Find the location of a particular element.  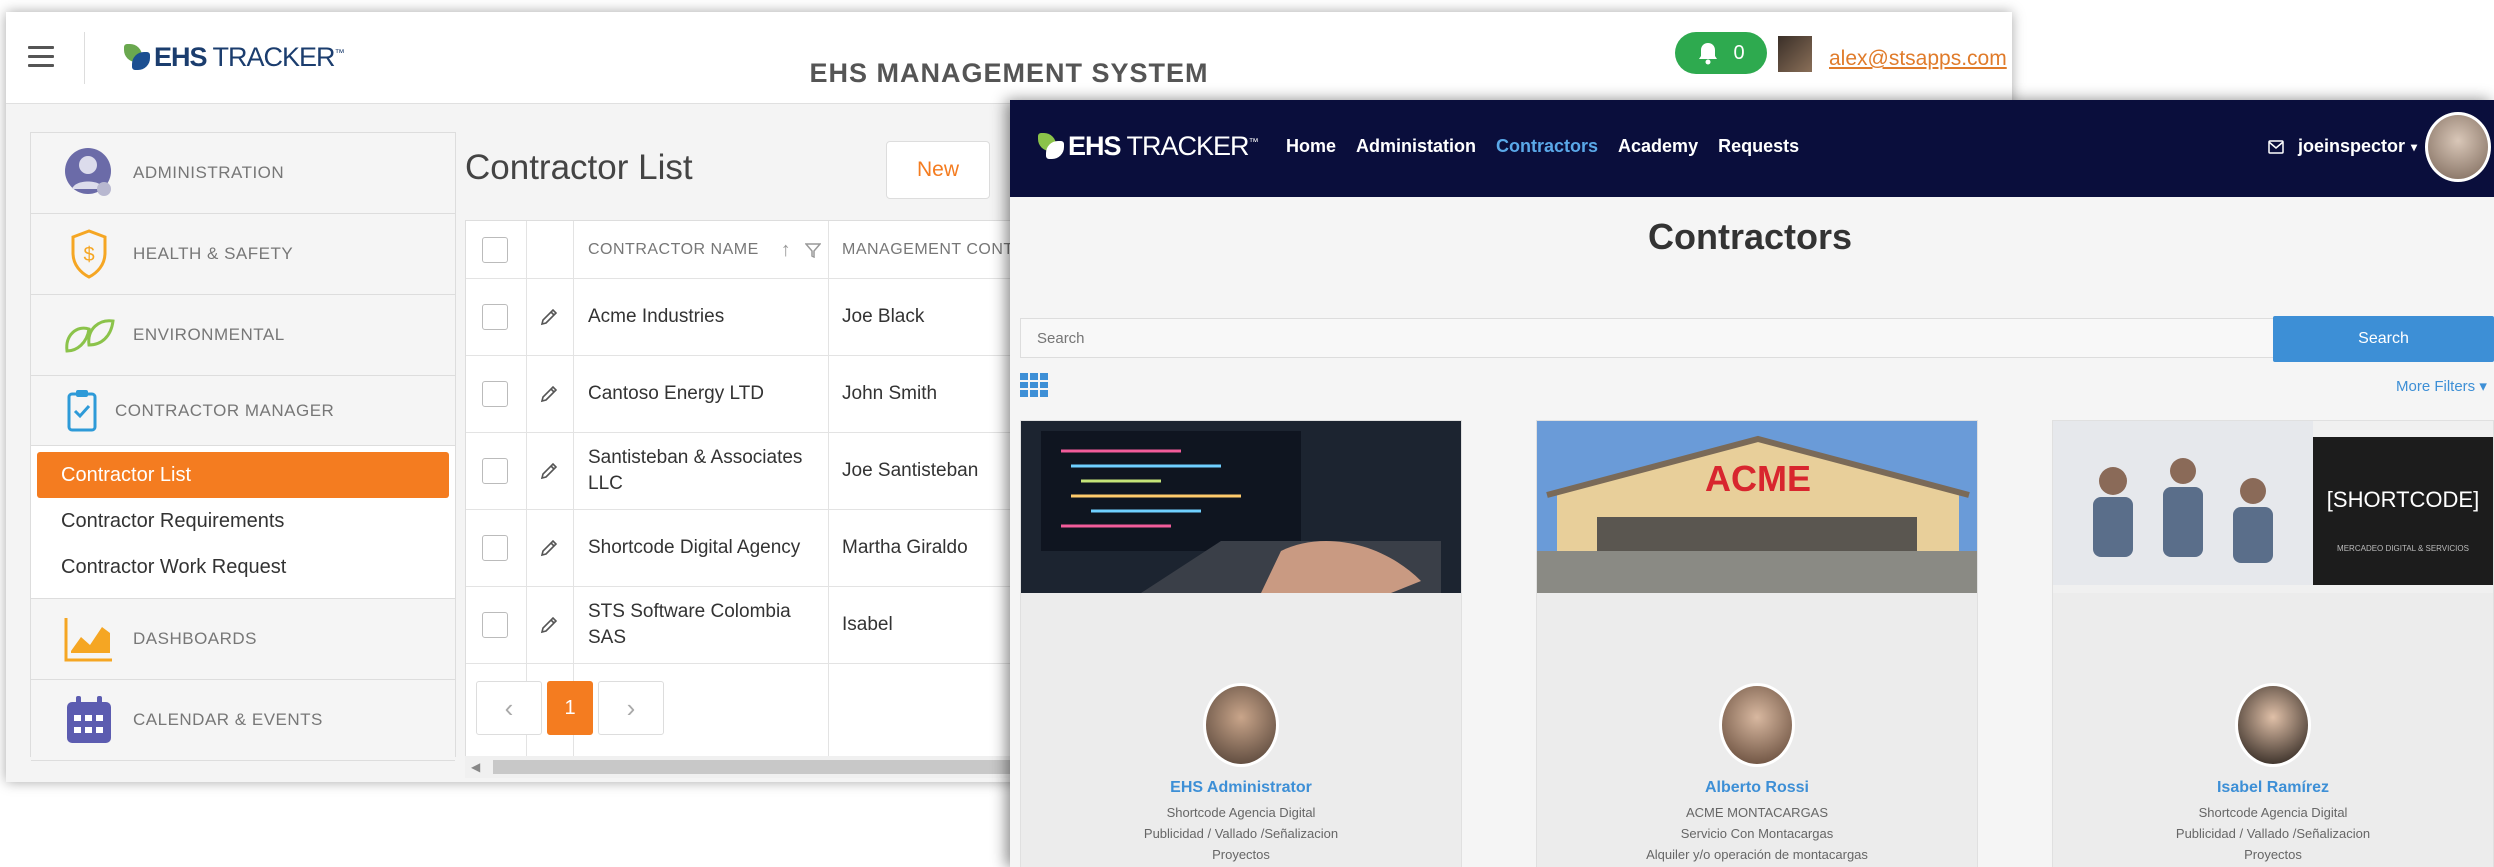

contractor-card-name: Alberto Rossi is located at coordinates (1757, 788).